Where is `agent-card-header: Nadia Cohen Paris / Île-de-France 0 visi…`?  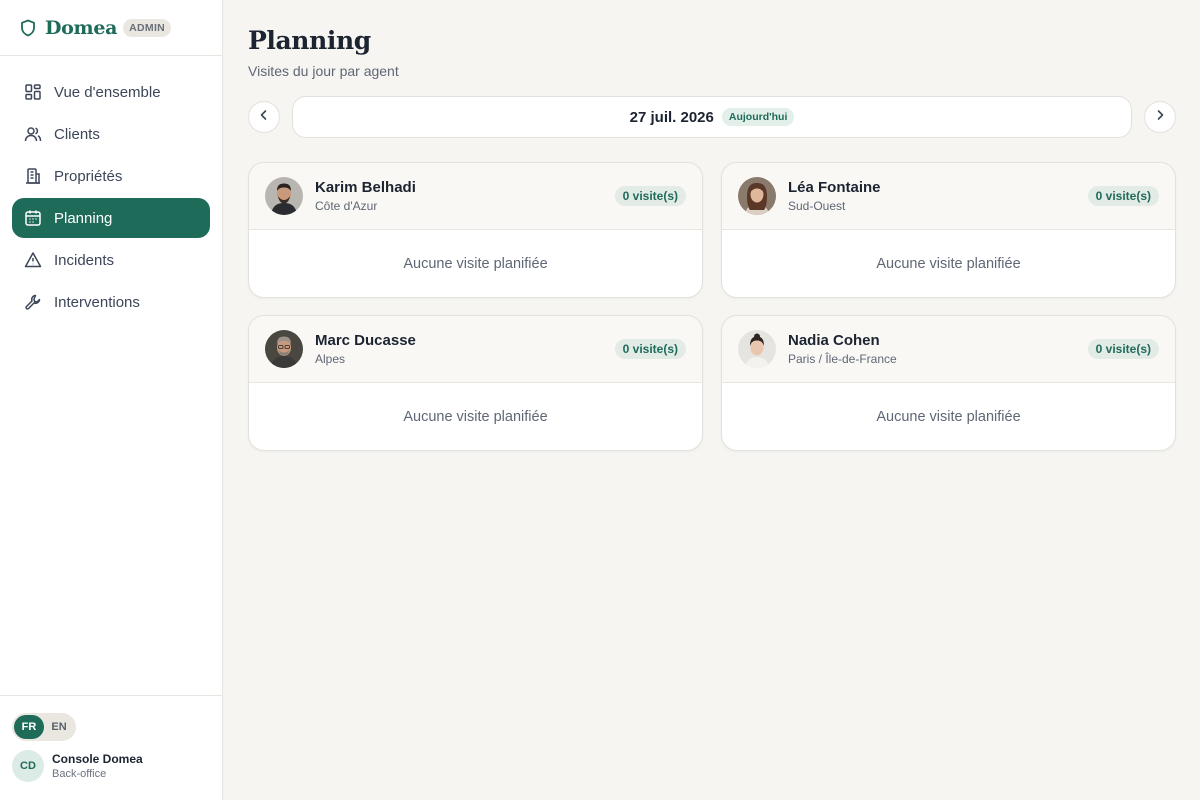
agent-card-header: Nadia Cohen Paris / Île-de-France 0 visi… is located at coordinates (948, 349).